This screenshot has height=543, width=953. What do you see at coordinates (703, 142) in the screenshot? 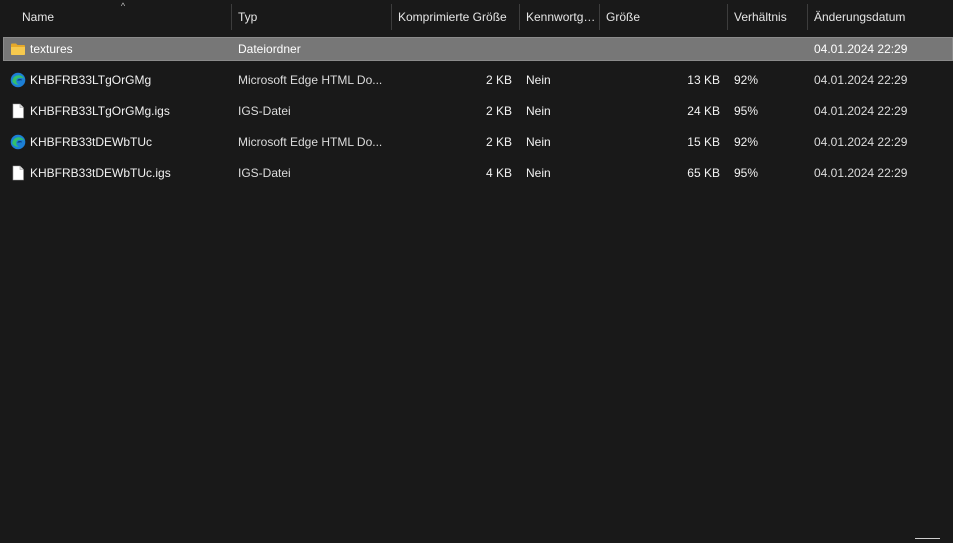
I see `file-size: 15 KB` at bounding box center [703, 142].